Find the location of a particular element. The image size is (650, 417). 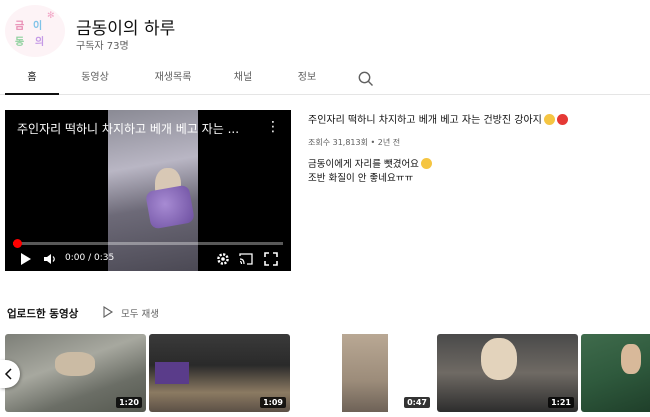

avatar-flower-icon: ✻ is located at coordinates (51, 16).